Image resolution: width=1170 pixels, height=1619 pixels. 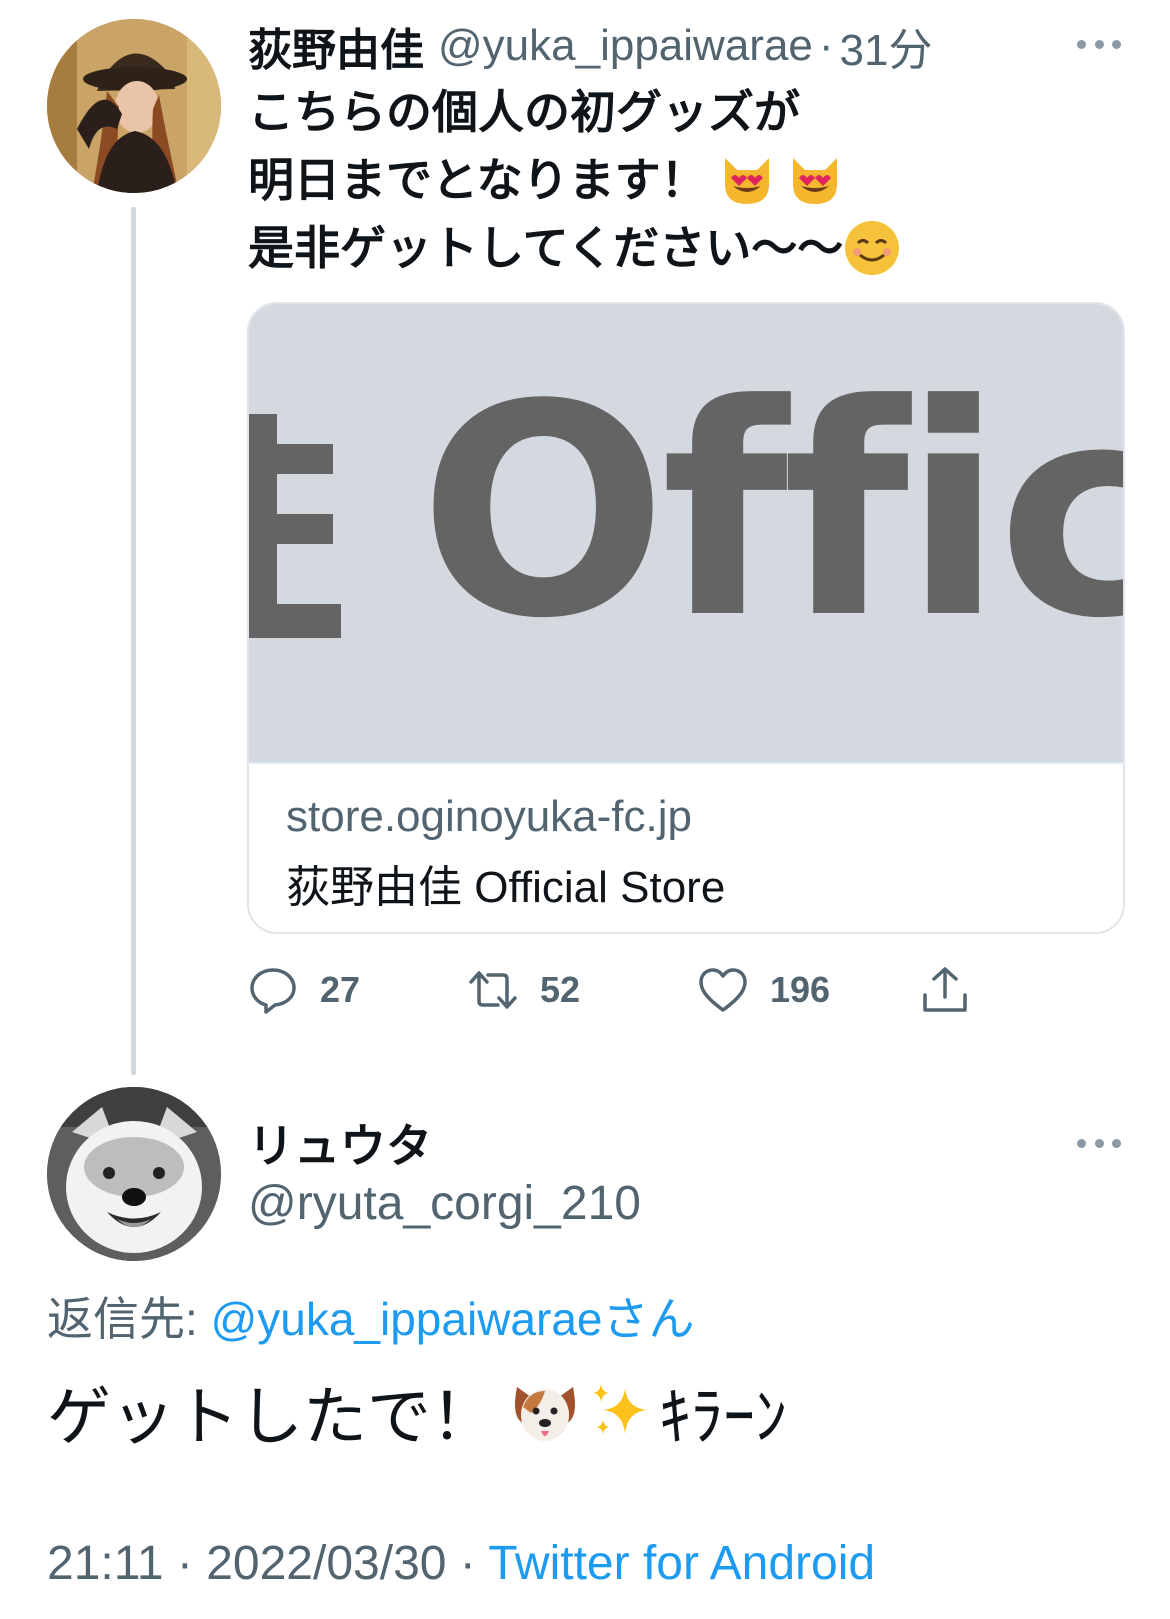 What do you see at coordinates (546, 248) in the screenshot?
I see `tweet1-text-line3: 是非ゲットしてください〜〜` at bounding box center [546, 248].